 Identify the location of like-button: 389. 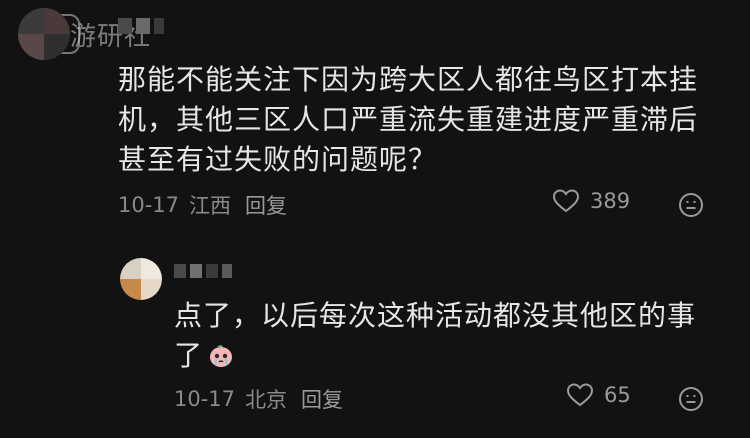
(591, 201).